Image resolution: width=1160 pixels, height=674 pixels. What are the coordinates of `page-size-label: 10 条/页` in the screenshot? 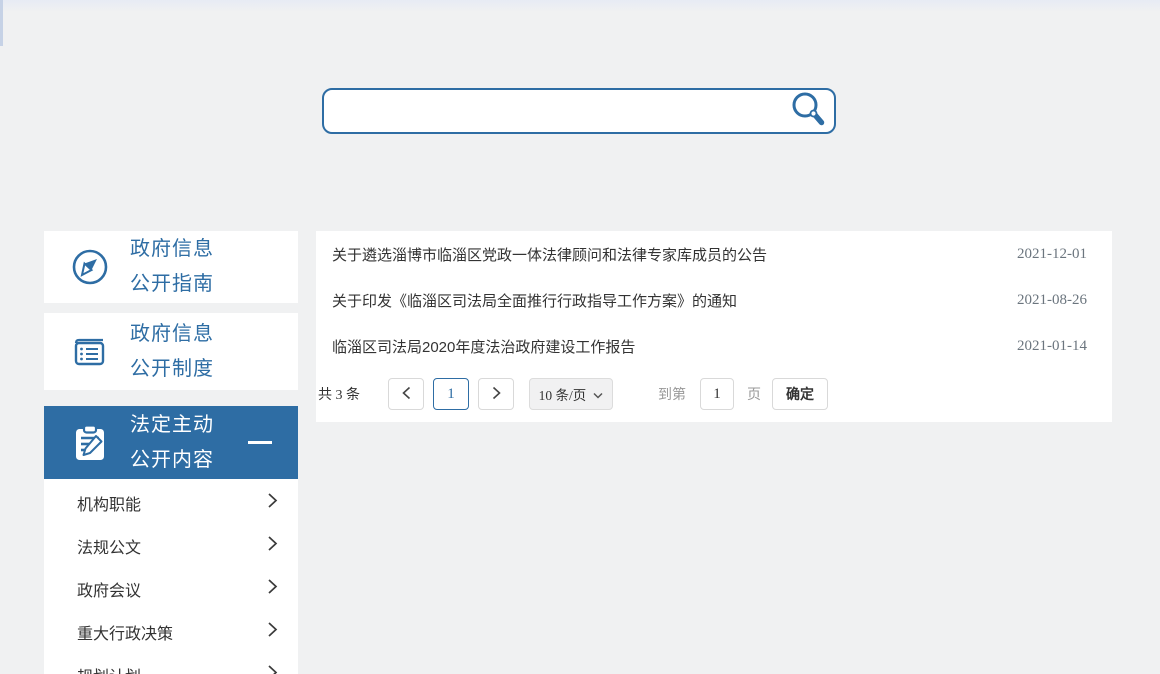 It's located at (562, 395).